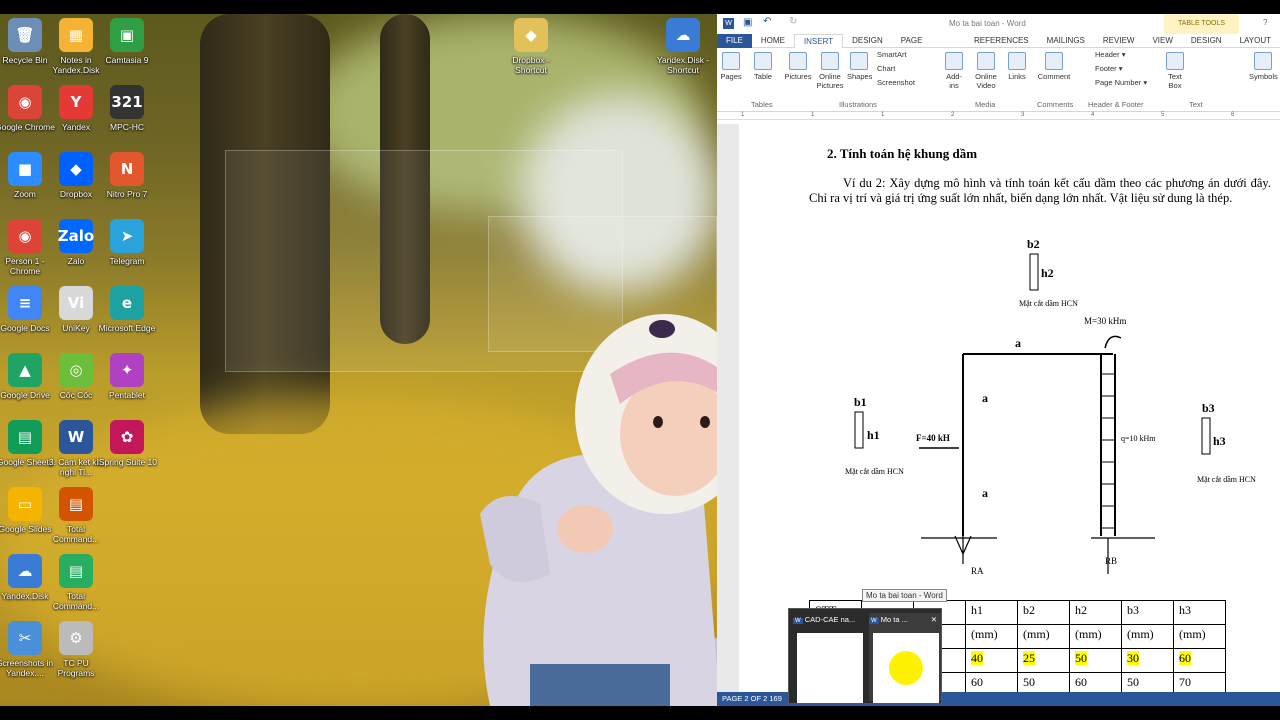 This screenshot has height=720, width=1280. What do you see at coordinates (734, 40) in the screenshot?
I see `tab-file: FILE` at bounding box center [734, 40].